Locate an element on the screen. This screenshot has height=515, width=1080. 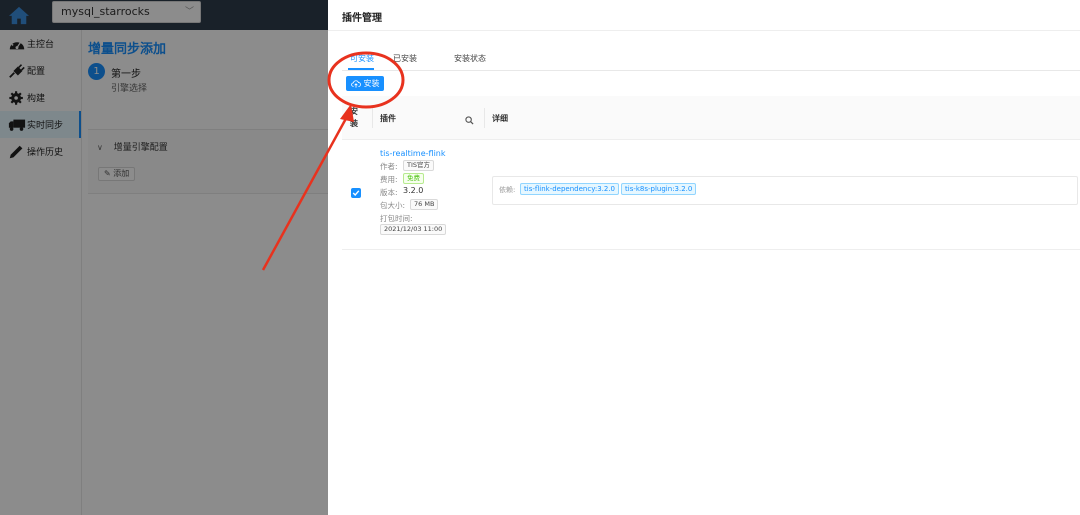
install-button: 安装 is located at coordinates (365, 83).